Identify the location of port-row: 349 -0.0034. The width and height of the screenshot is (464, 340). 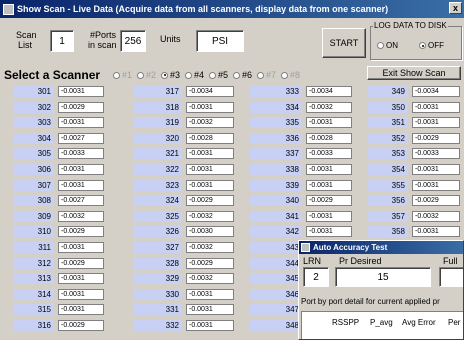
(415, 91).